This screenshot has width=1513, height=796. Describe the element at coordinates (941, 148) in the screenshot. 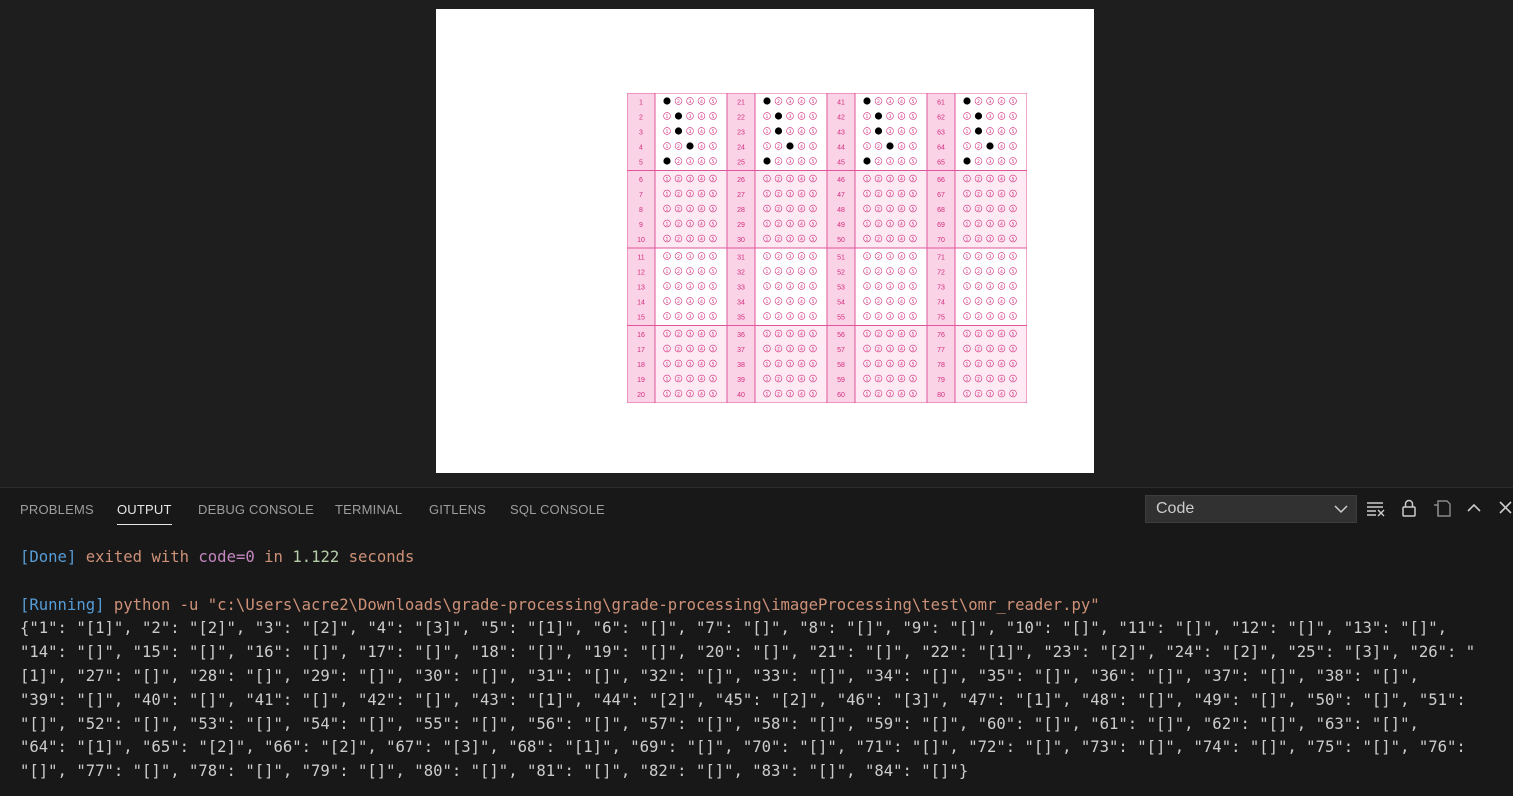

I see `question-number: 64` at that location.